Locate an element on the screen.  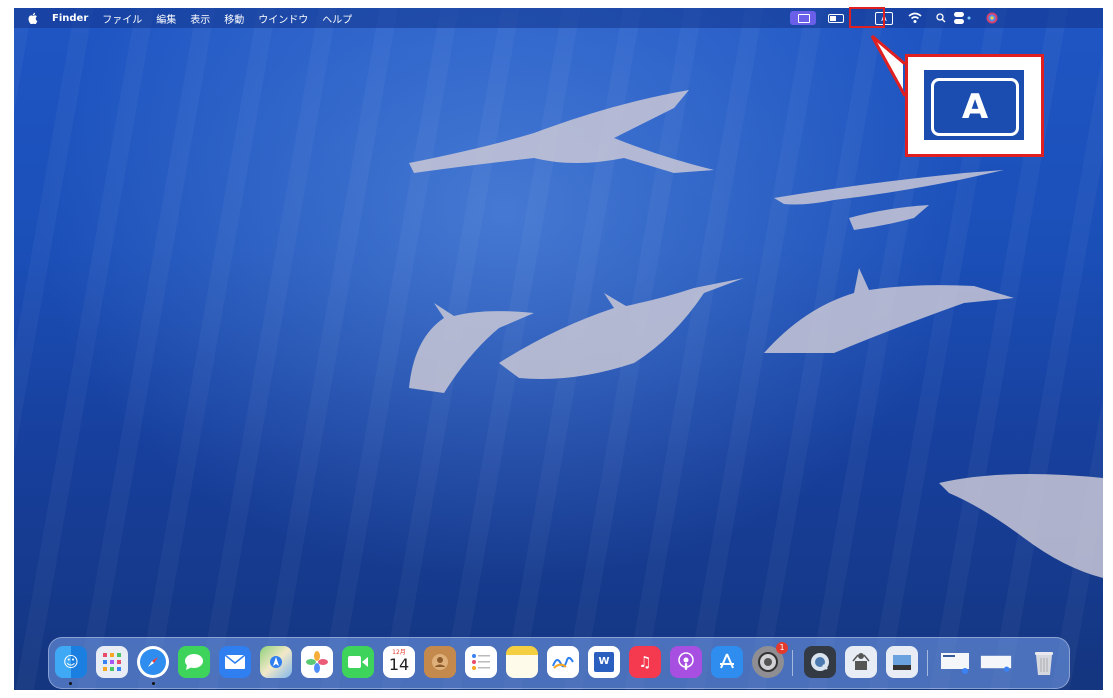
mail-icon is located at coordinates (235, 662).